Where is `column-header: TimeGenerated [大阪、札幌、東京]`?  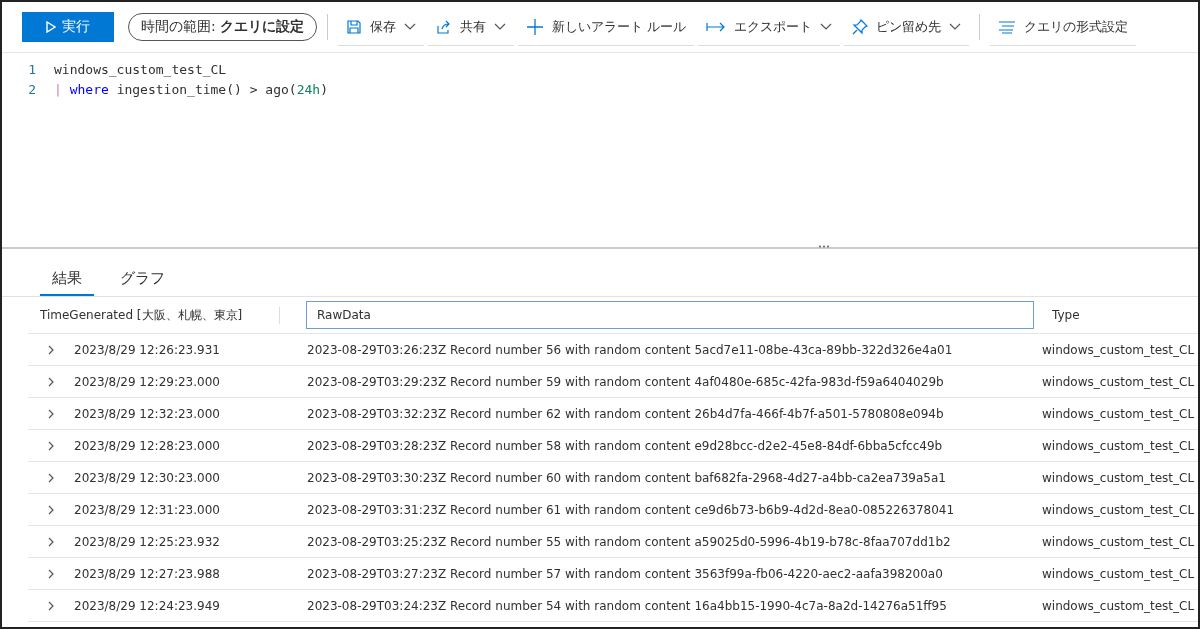 column-header: TimeGenerated [大阪、札幌、東京] is located at coordinates (160, 315).